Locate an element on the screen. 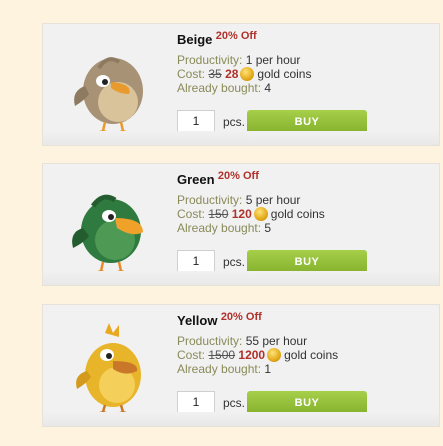  cost-row: Cost: 150 120 gold coins is located at coordinates (308, 214).